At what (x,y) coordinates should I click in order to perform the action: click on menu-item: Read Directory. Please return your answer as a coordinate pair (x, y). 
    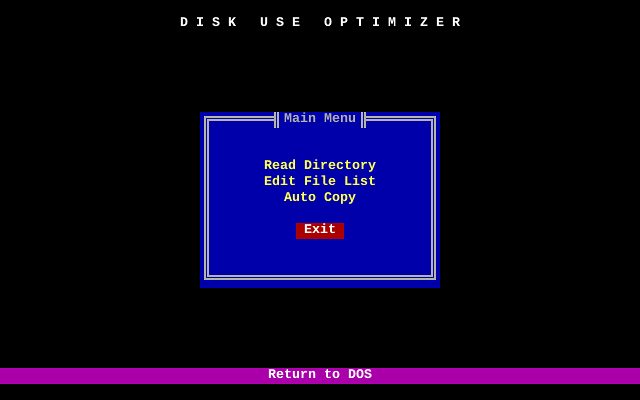
    Looking at the image, I should click on (320, 167).